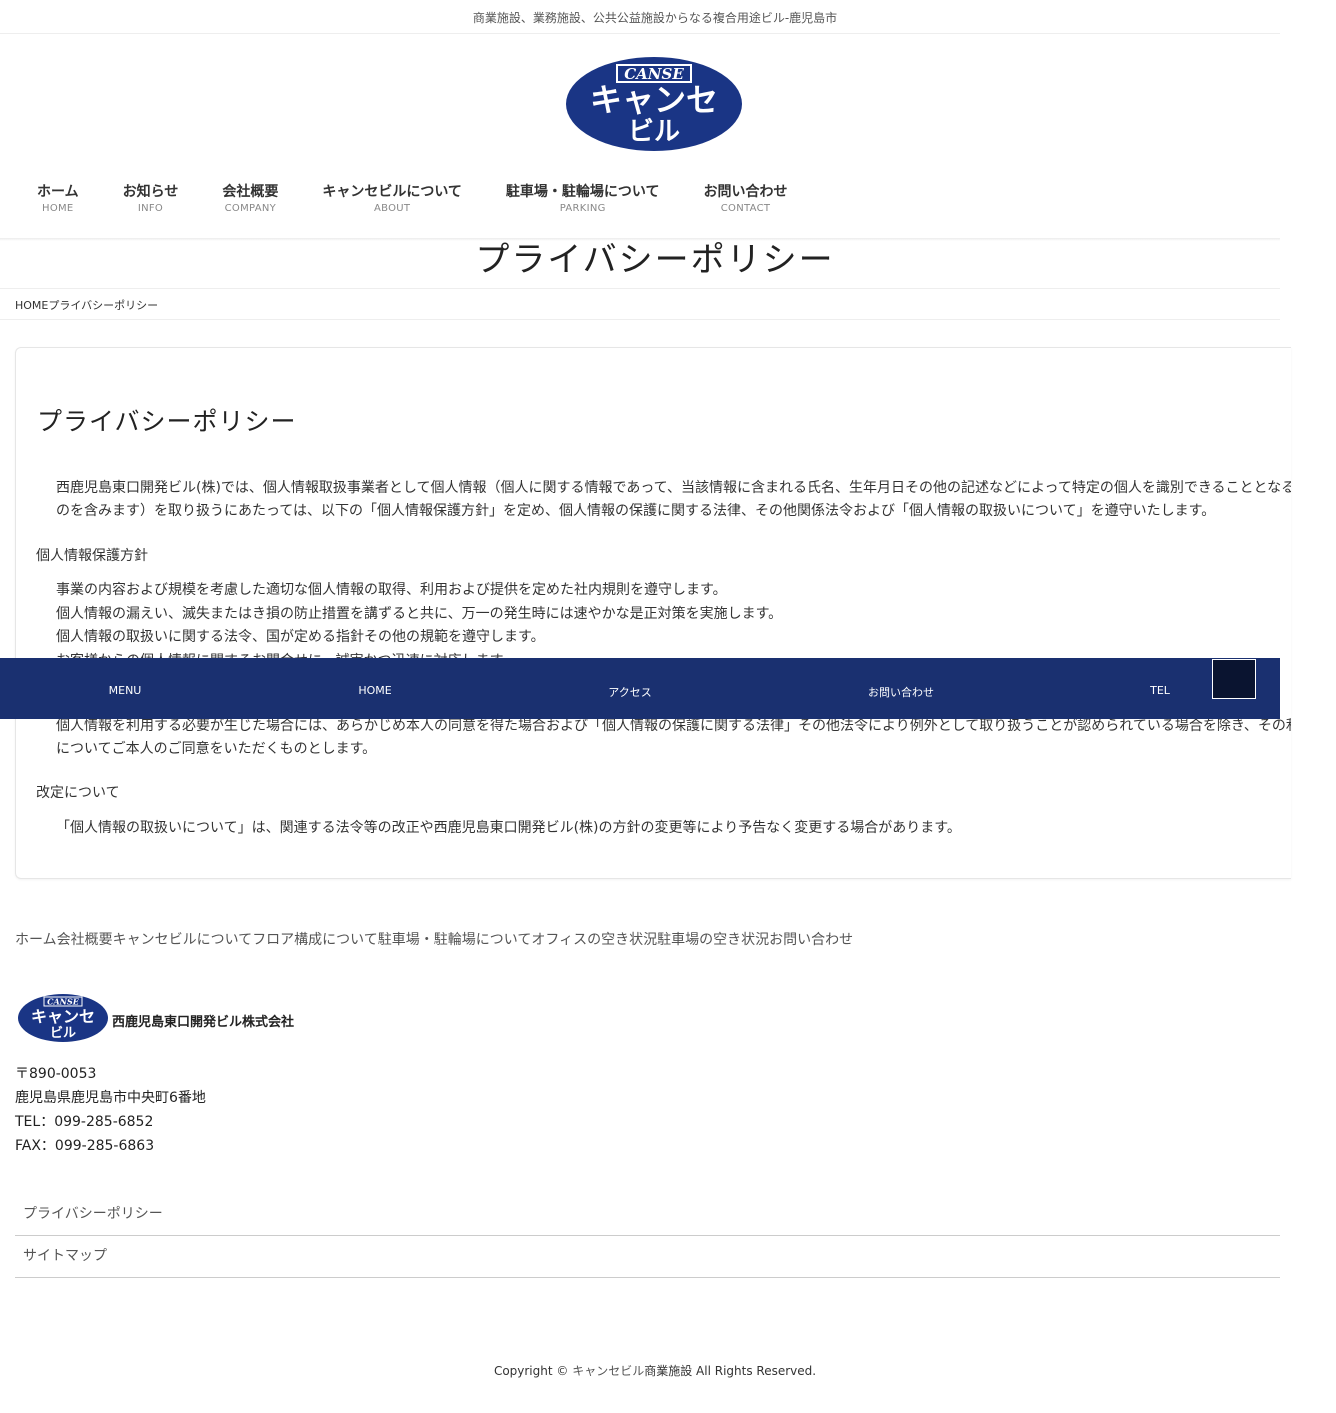 The image size is (1336, 1413). I want to click on footer-link-home: ホーム, so click(36, 940).